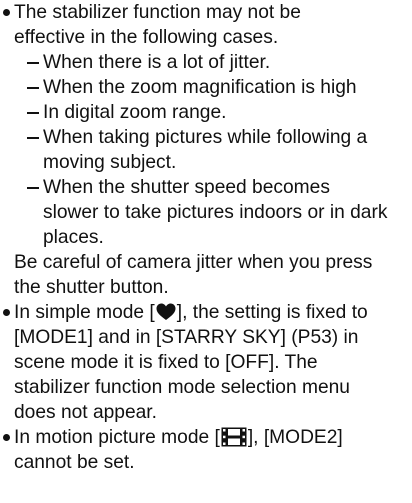 Image resolution: width=412 pixels, height=503 pixels. I want to click on simple-mode-line-4: stabilizer function mode selection menu, so click(182, 387).